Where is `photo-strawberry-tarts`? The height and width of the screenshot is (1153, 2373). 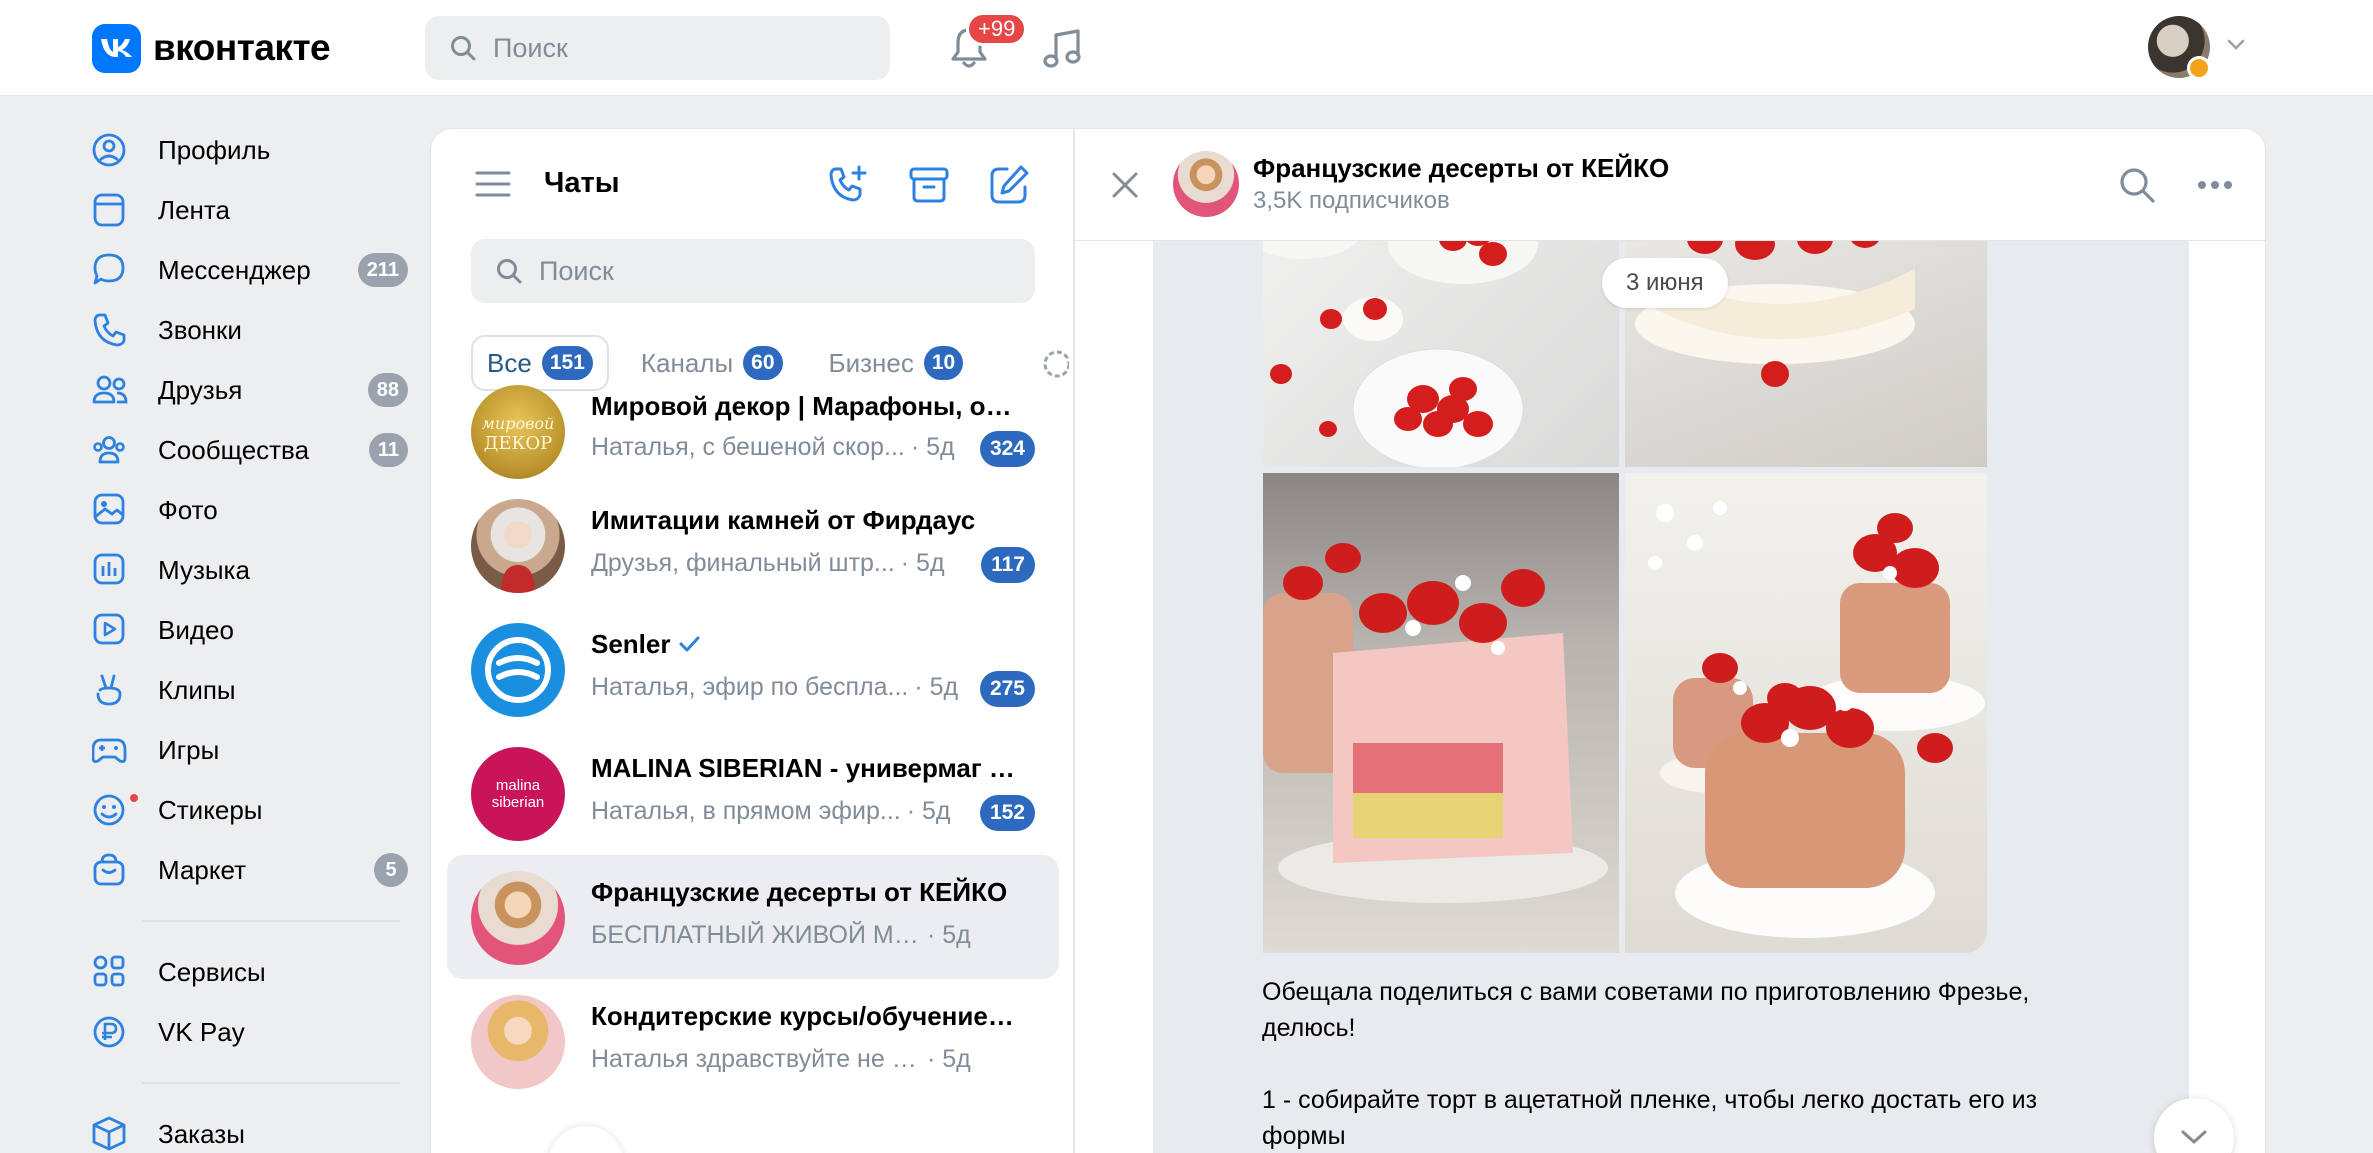 photo-strawberry-tarts is located at coordinates (1441, 338).